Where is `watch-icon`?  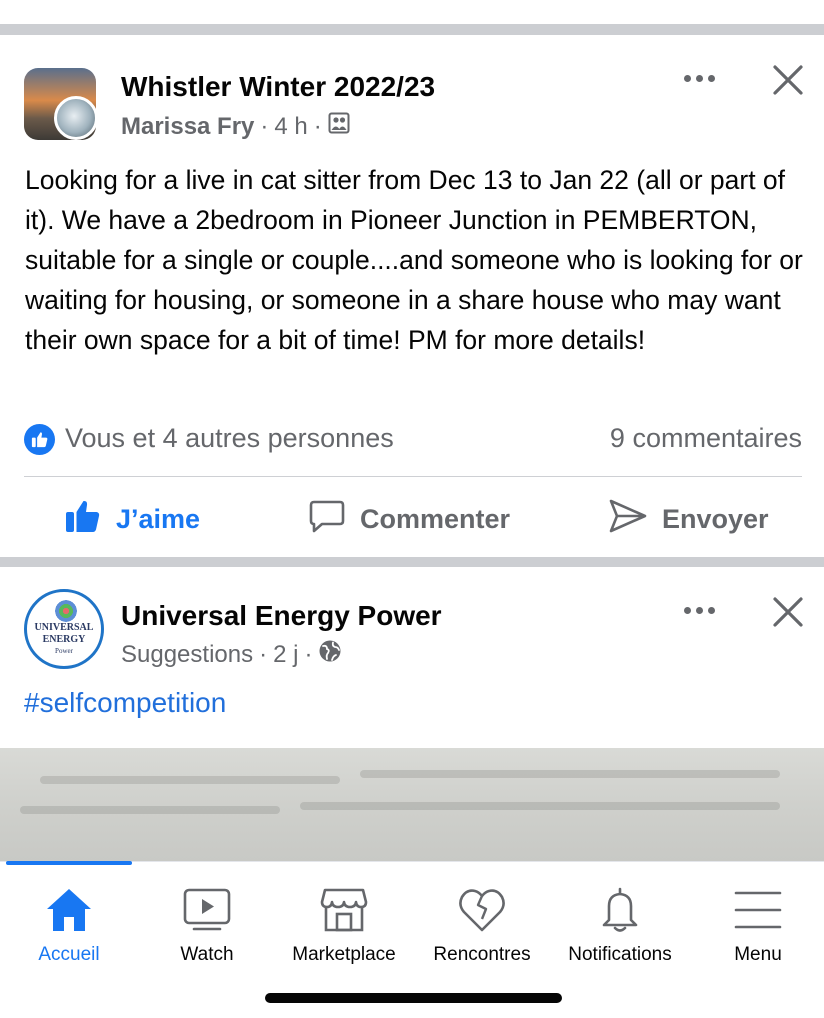 watch-icon is located at coordinates (207, 910).